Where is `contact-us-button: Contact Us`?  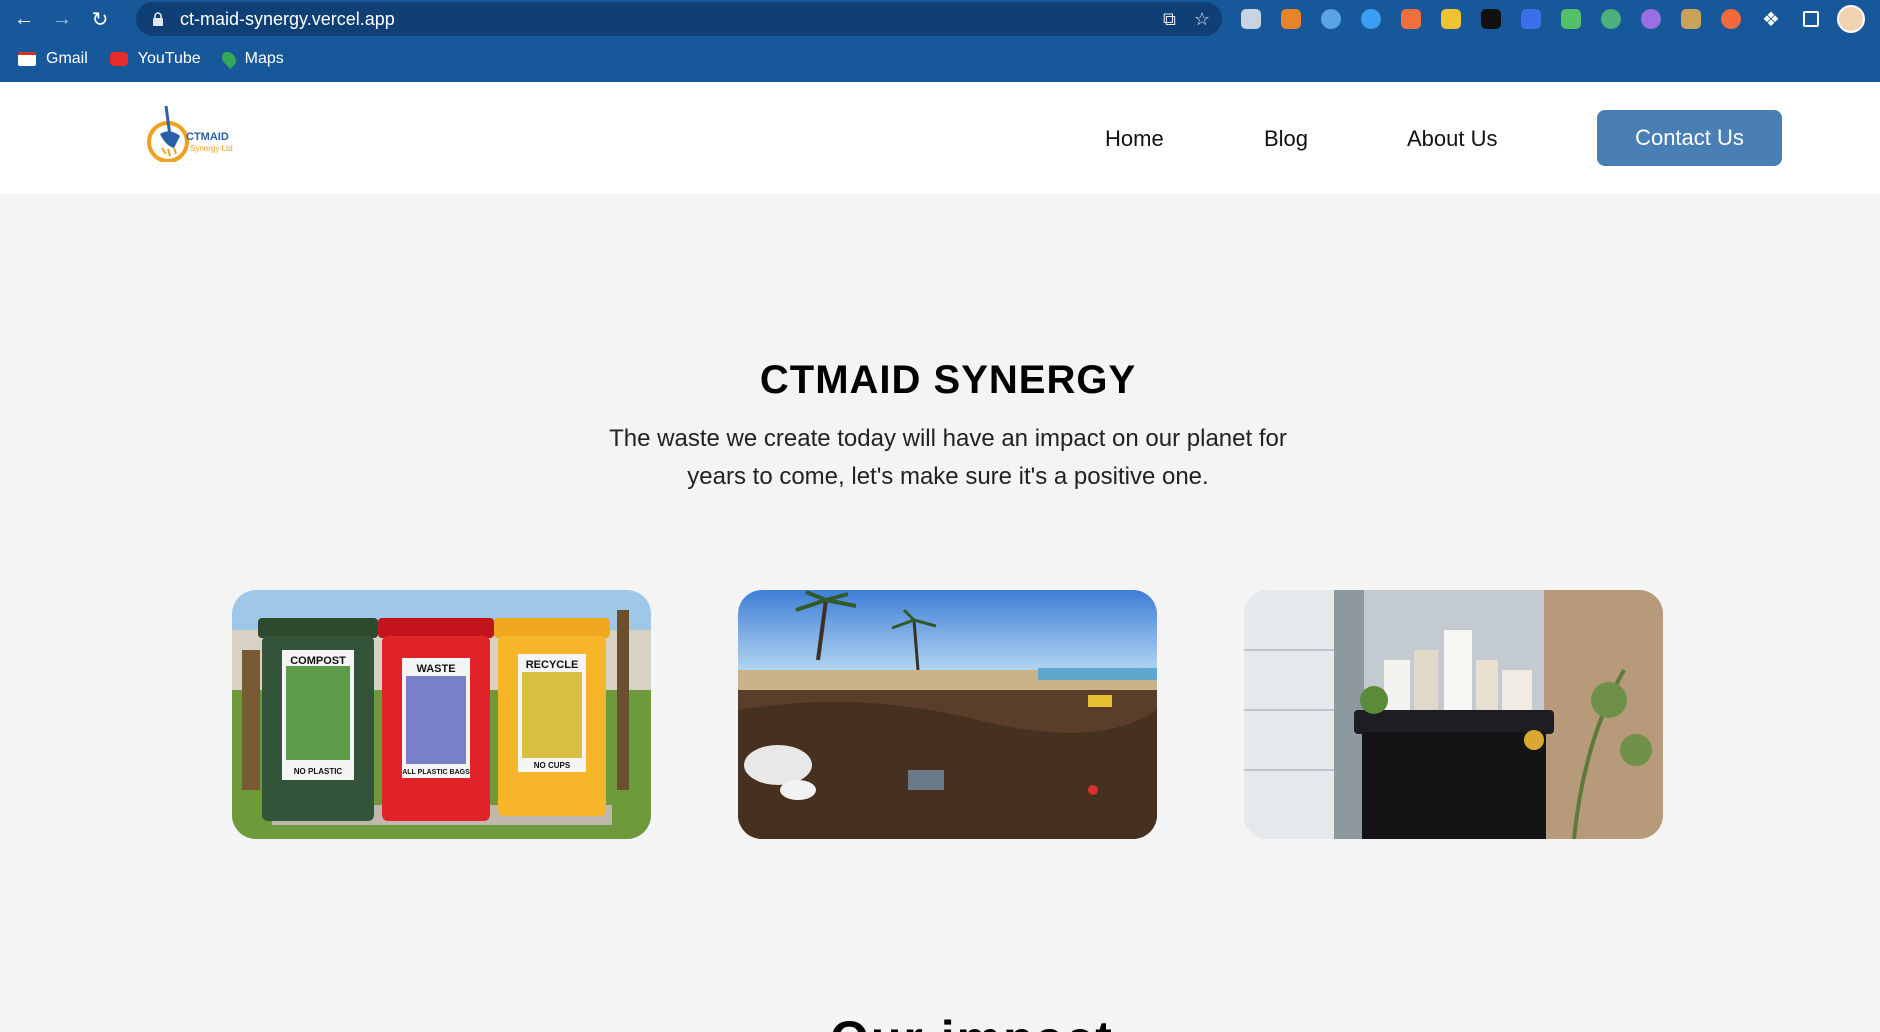
contact-us-button: Contact Us is located at coordinates (1689, 138).